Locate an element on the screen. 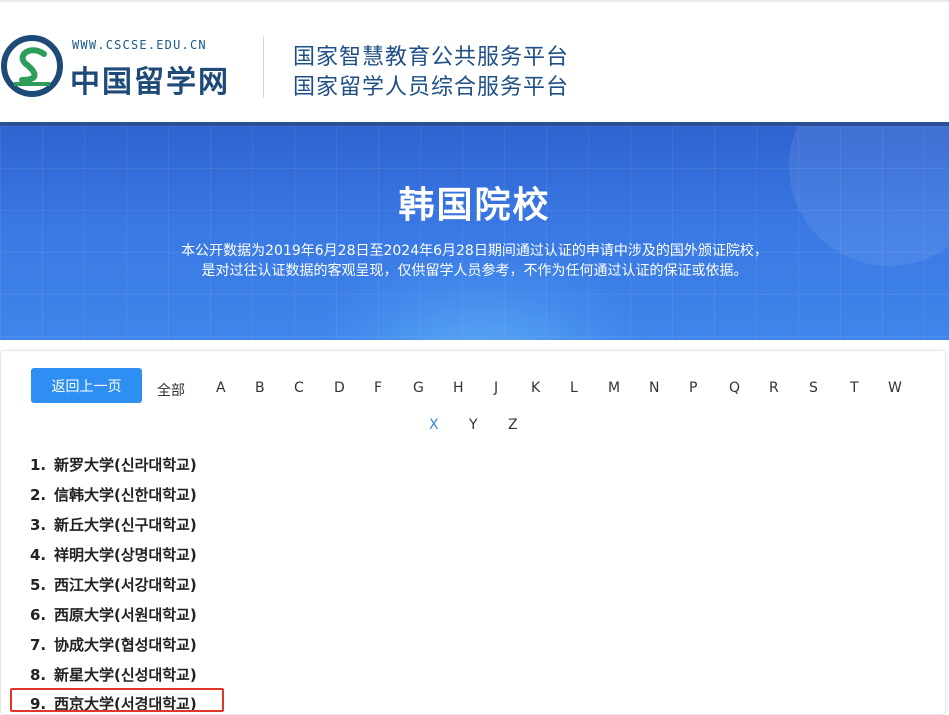 The image size is (949, 715). school-list-item: 3. 新丘大学(신구대학교) is located at coordinates (113, 524).